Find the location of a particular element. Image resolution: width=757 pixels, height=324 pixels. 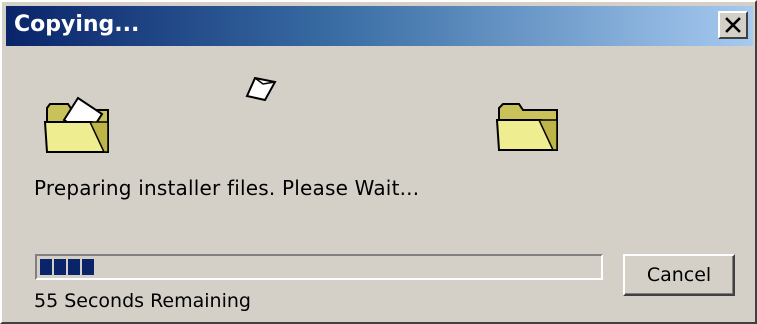

progress-bar is located at coordinates (319, 267).